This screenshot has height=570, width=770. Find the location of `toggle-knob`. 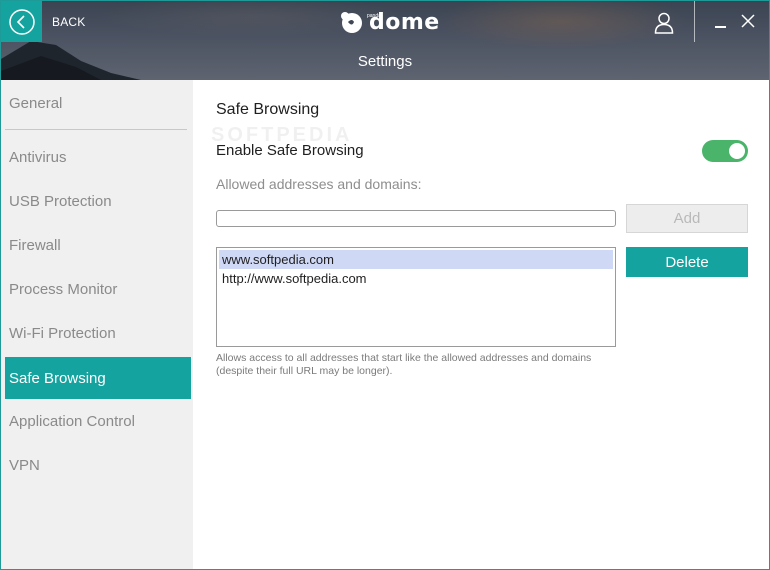

toggle-knob is located at coordinates (737, 151).